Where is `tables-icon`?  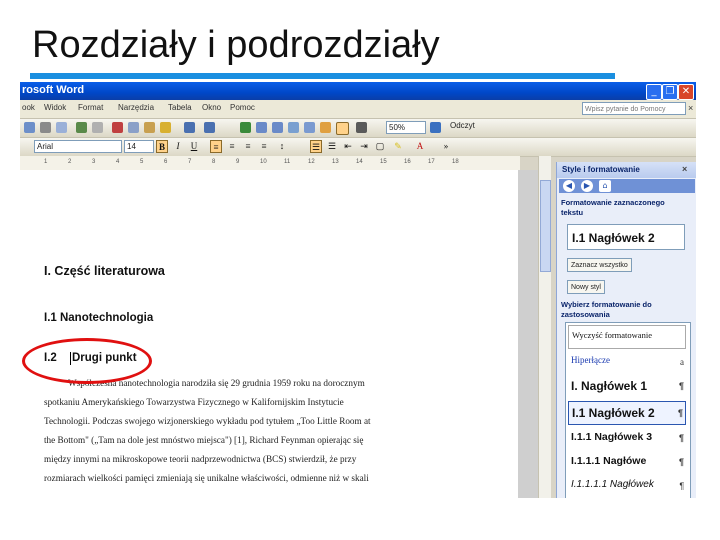 tables-icon is located at coordinates (261, 127).